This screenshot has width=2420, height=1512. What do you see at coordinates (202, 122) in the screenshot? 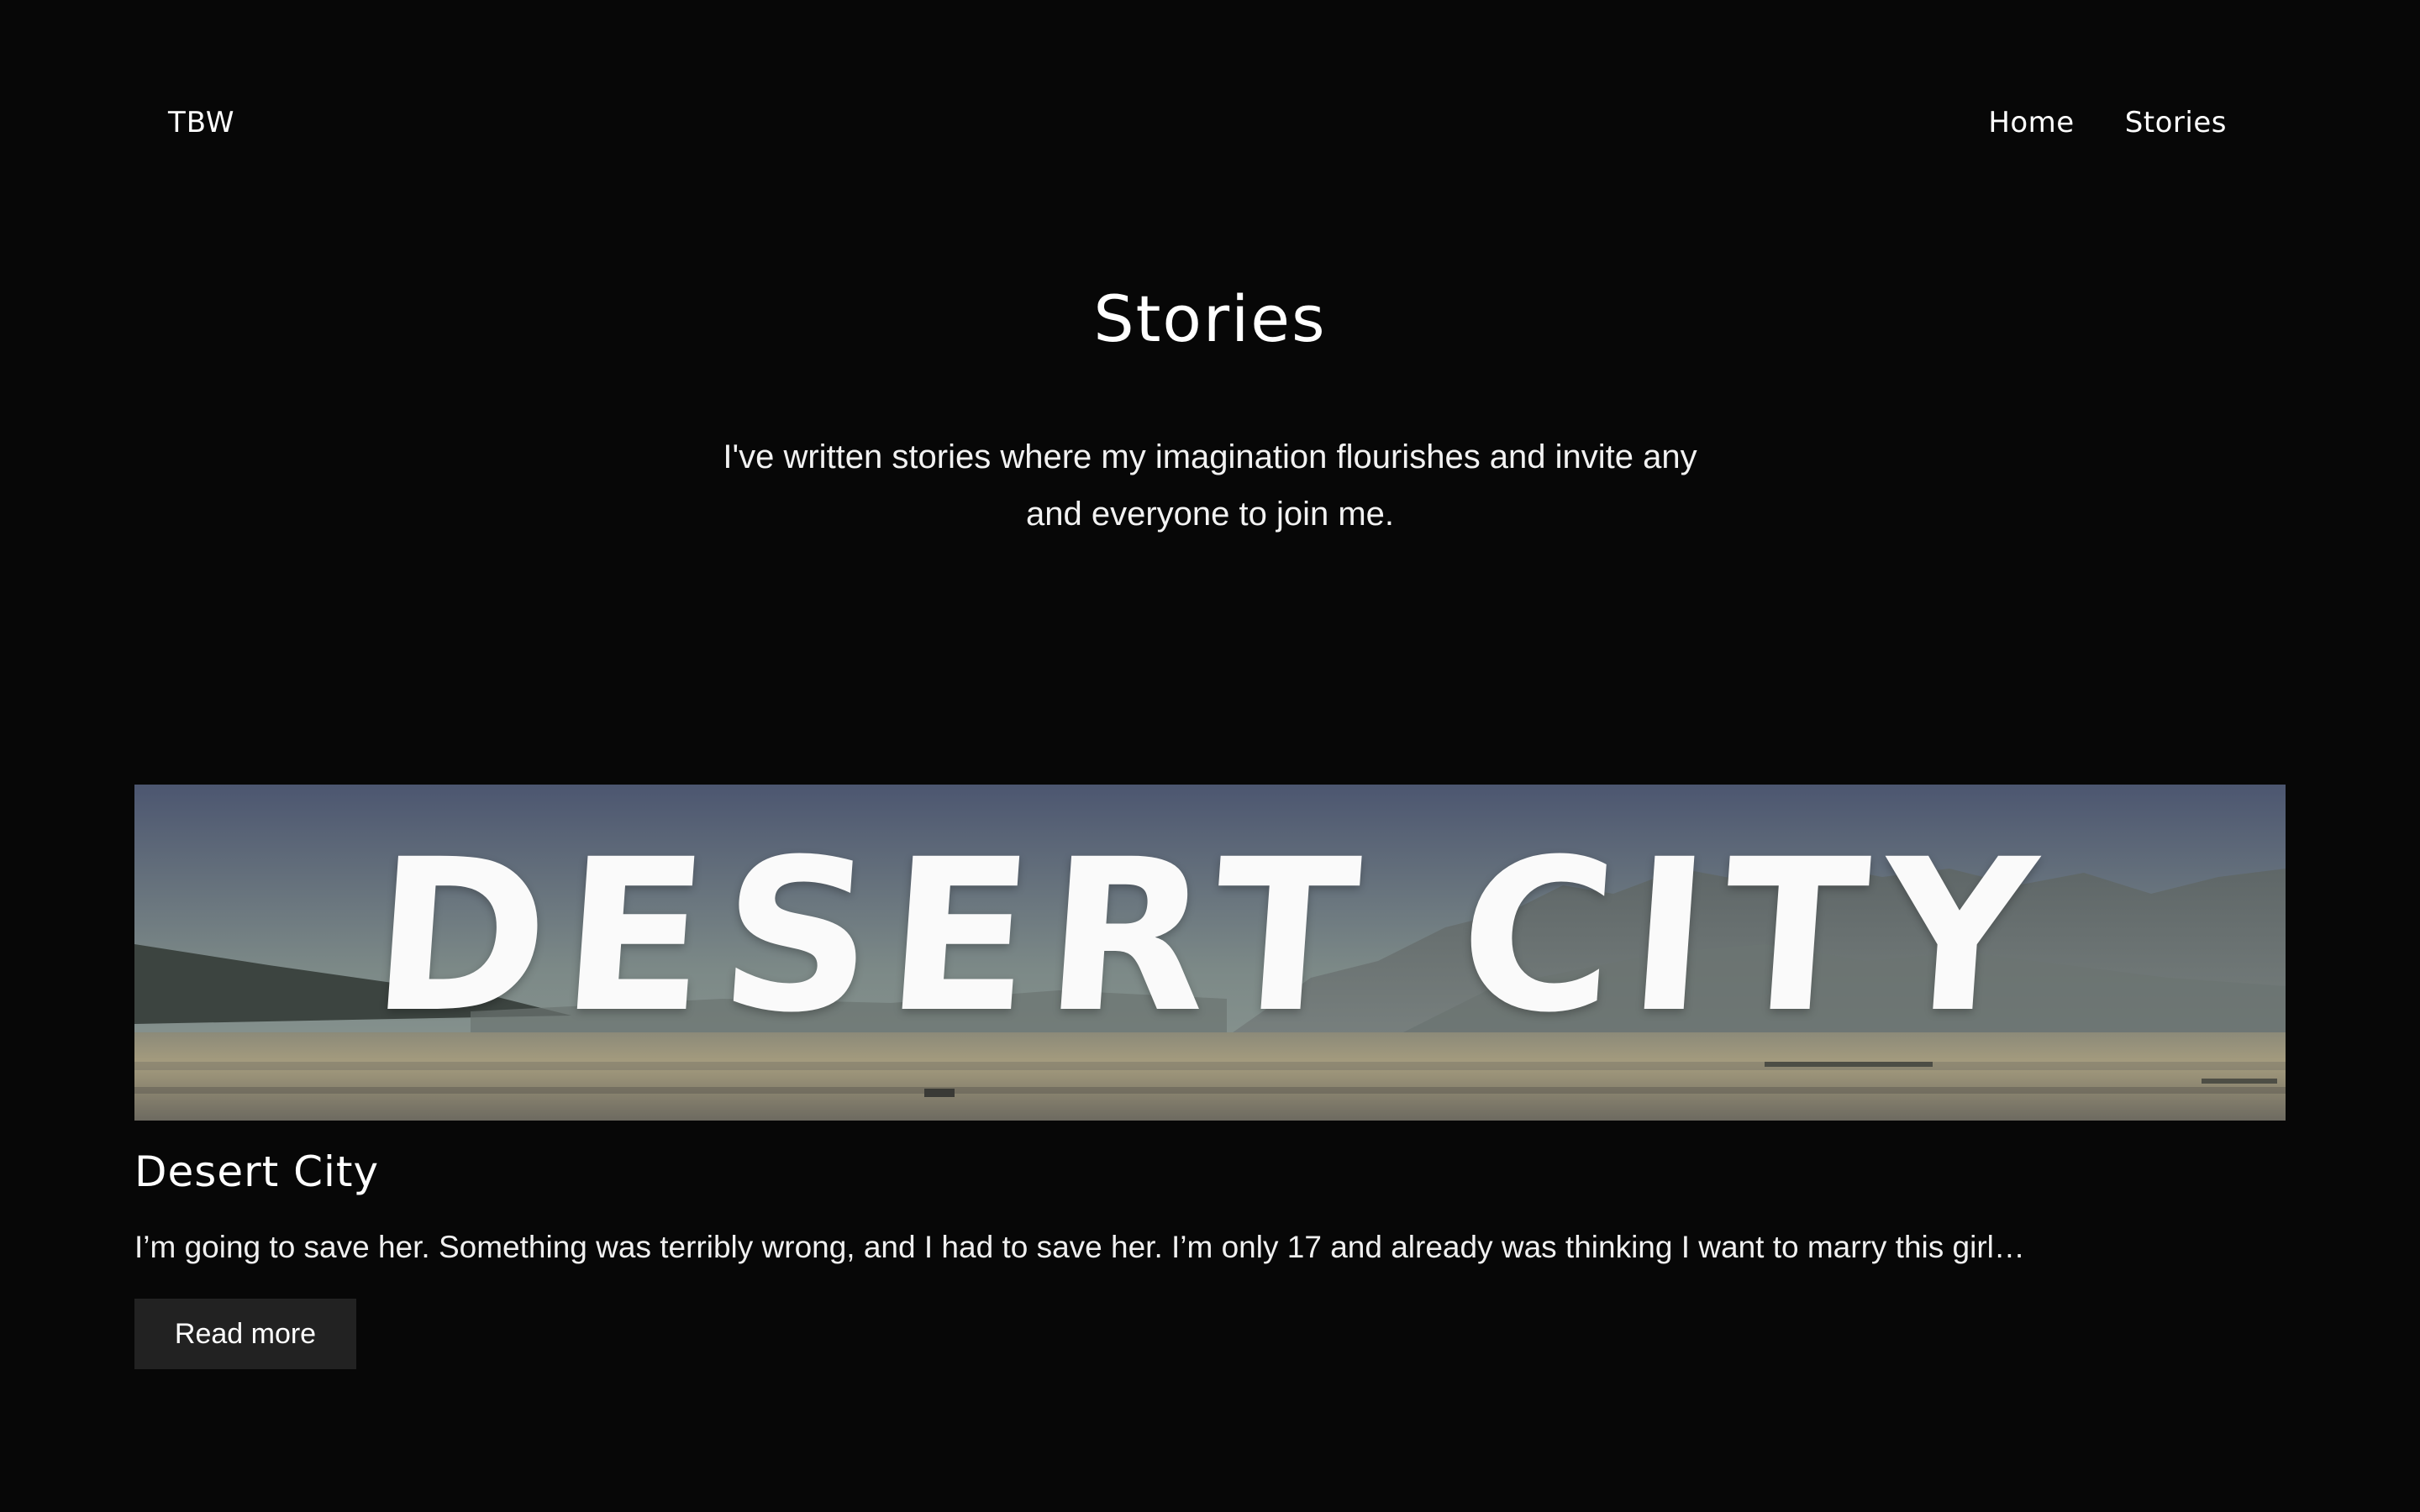
I see `site-logo: TBW` at bounding box center [202, 122].